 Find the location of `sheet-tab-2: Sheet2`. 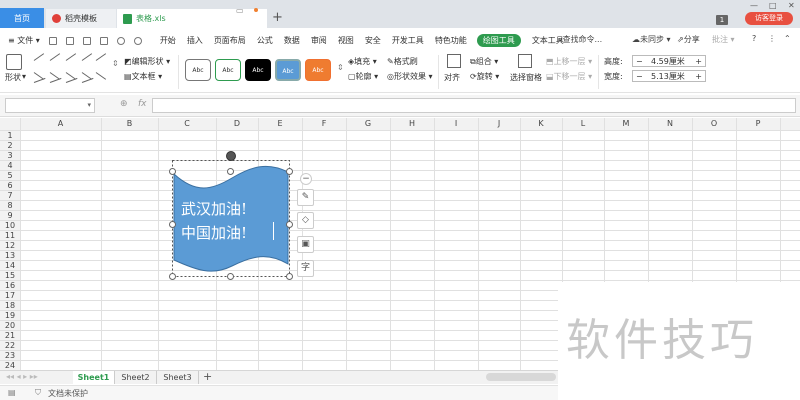

sheet-tab-2: Sheet2 is located at coordinates (136, 377).